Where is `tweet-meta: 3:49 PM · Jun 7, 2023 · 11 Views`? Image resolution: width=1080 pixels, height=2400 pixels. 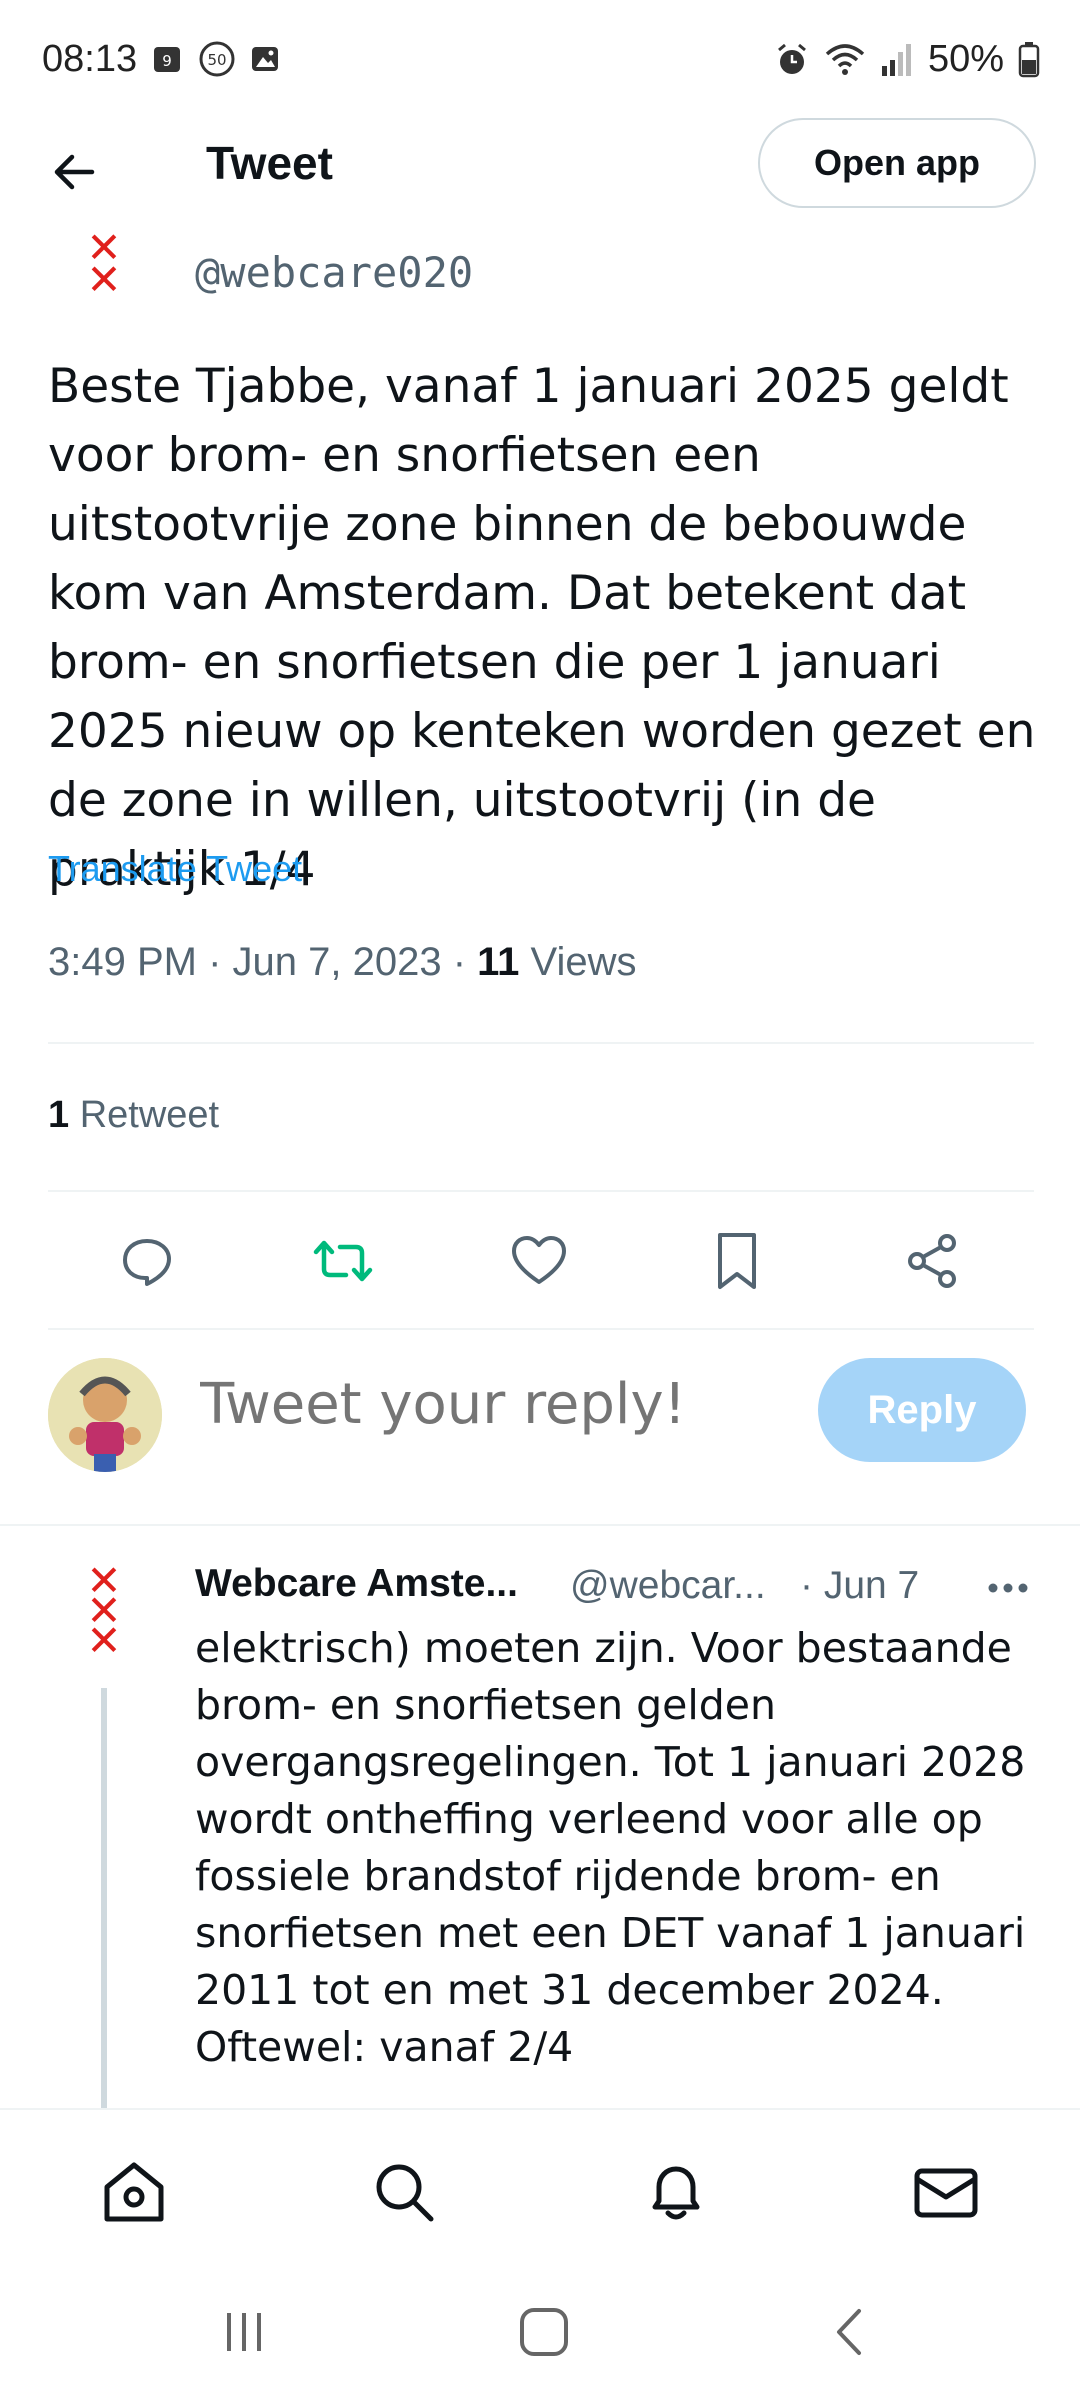
tweet-meta: 3:49 PM · Jun 7, 2023 · 11 Views is located at coordinates (342, 962).